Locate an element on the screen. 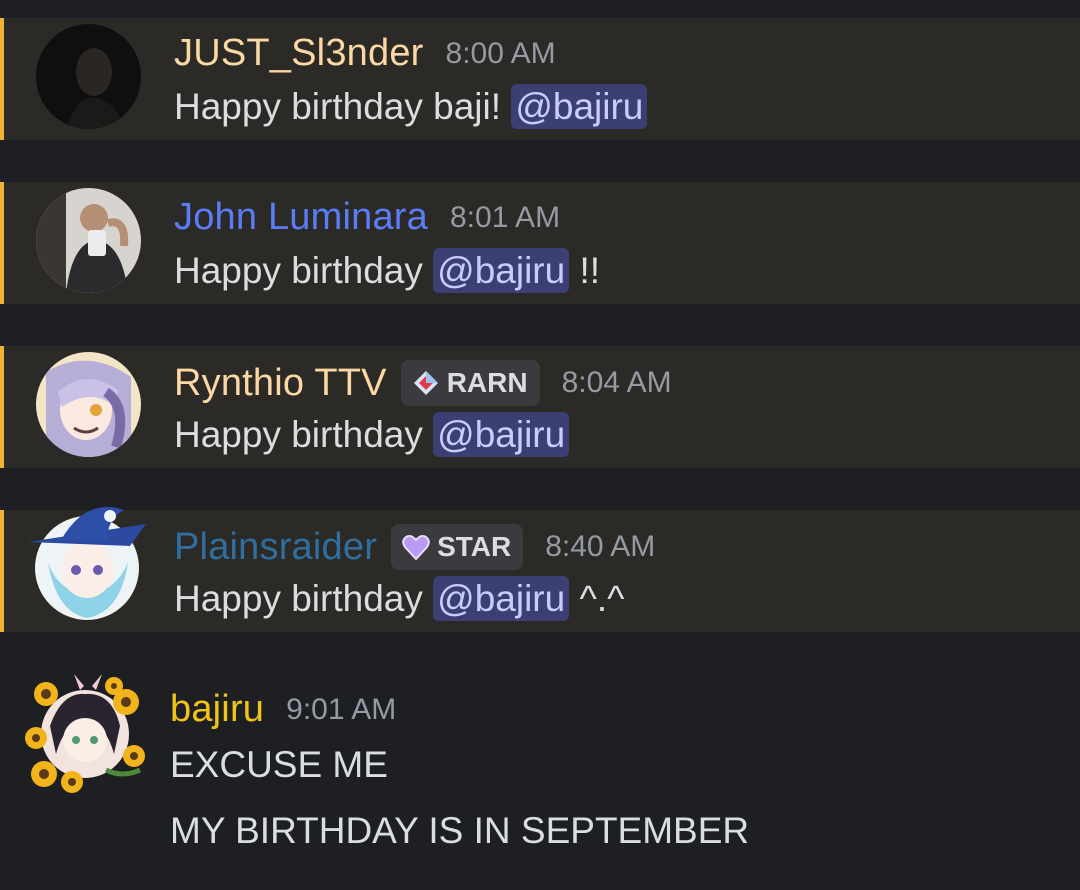  message-header: John Luminara 8:01 AM is located at coordinates (367, 217).